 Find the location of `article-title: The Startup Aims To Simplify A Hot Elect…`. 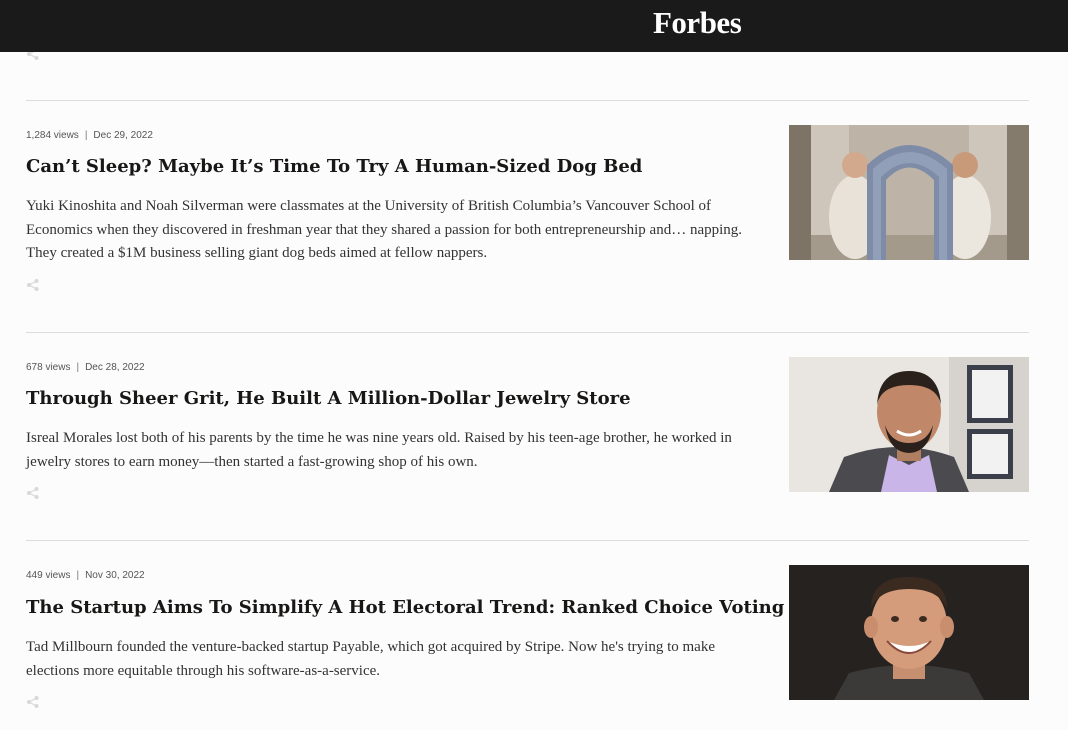

article-title: The Startup Aims To Simplify A Hot Elect… is located at coordinates (405, 608).